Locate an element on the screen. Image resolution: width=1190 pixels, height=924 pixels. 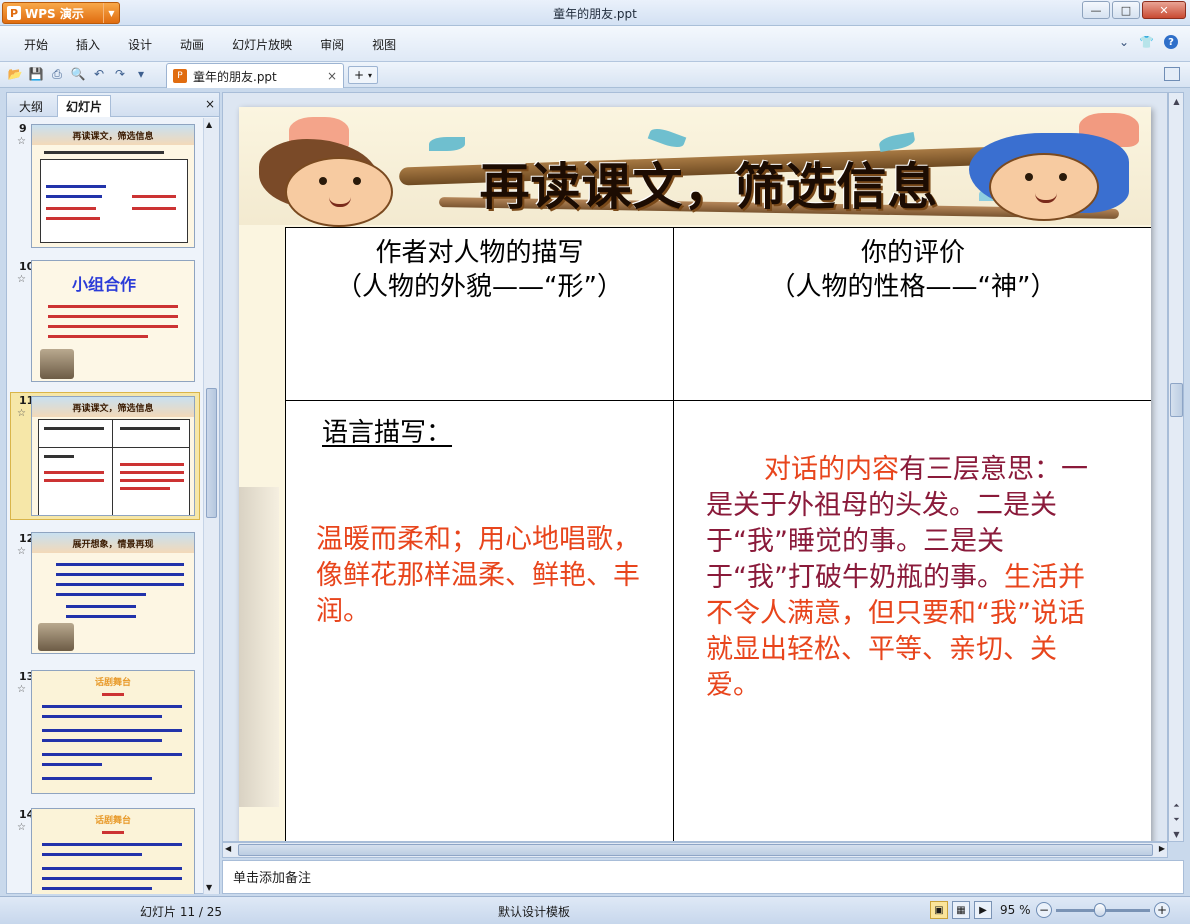
undo-icon: ↶ is located at coordinates (99, 74).